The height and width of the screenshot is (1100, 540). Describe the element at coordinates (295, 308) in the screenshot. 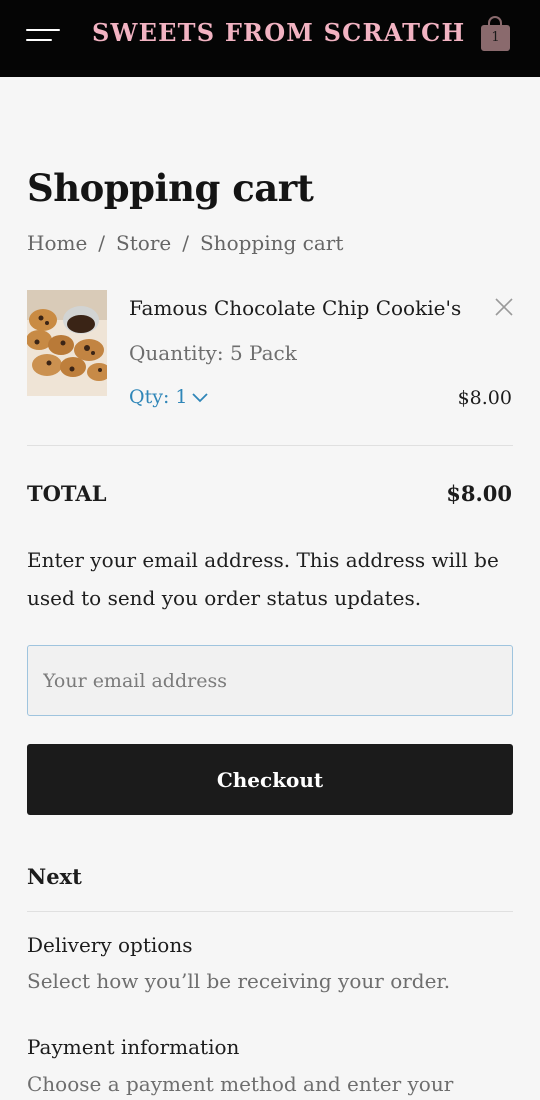

I see `cart-item-name: Famous Chocolate Chip Cookie's` at that location.